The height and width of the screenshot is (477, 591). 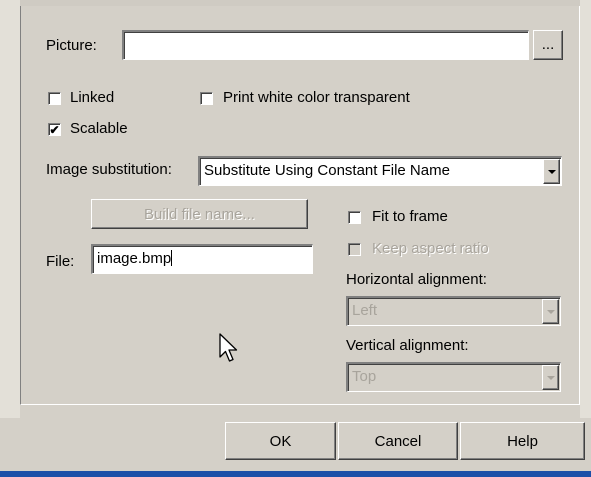 I want to click on linked-checkbox, so click(x=54, y=98).